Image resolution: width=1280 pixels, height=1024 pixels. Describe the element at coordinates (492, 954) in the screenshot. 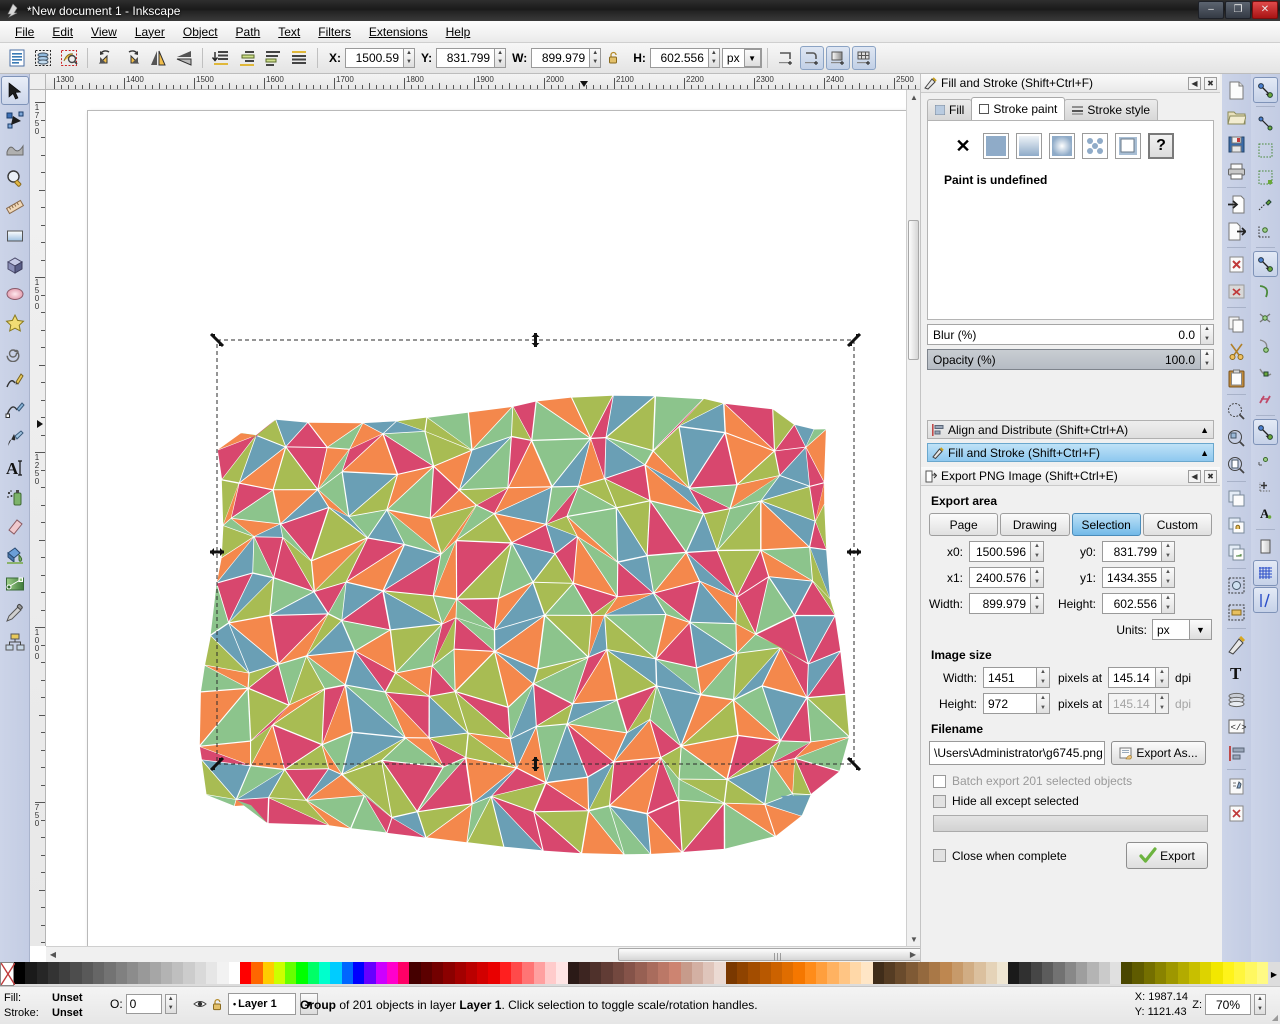

I see `horizontal-scrollbar: ◀ ||| ▶` at that location.